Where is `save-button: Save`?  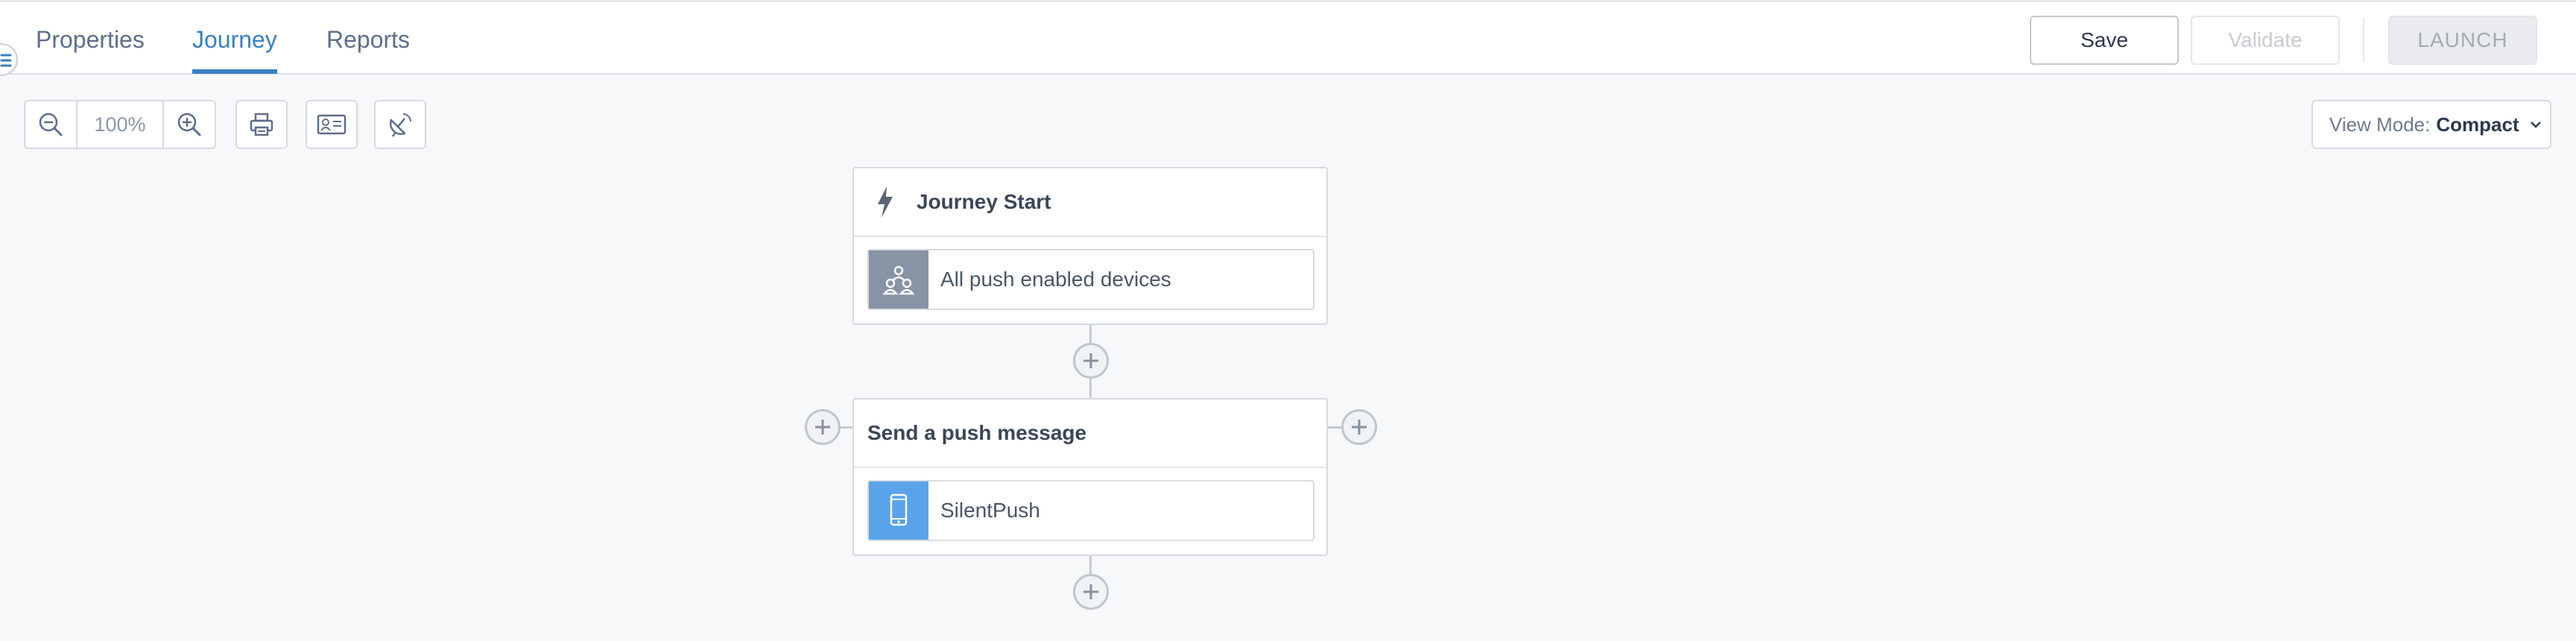 save-button: Save is located at coordinates (2104, 40).